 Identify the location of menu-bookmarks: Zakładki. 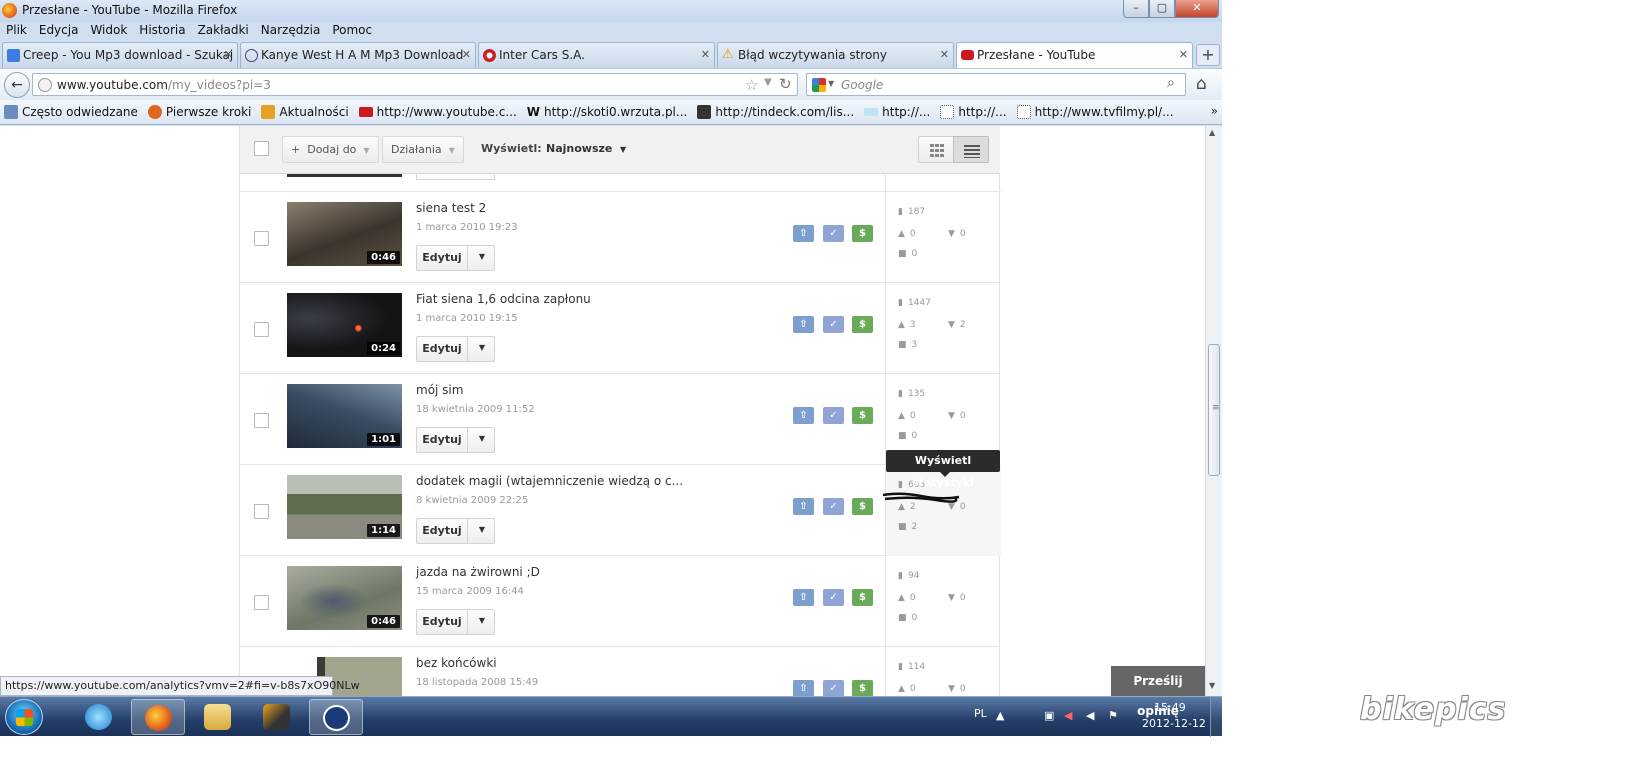
(223, 30).